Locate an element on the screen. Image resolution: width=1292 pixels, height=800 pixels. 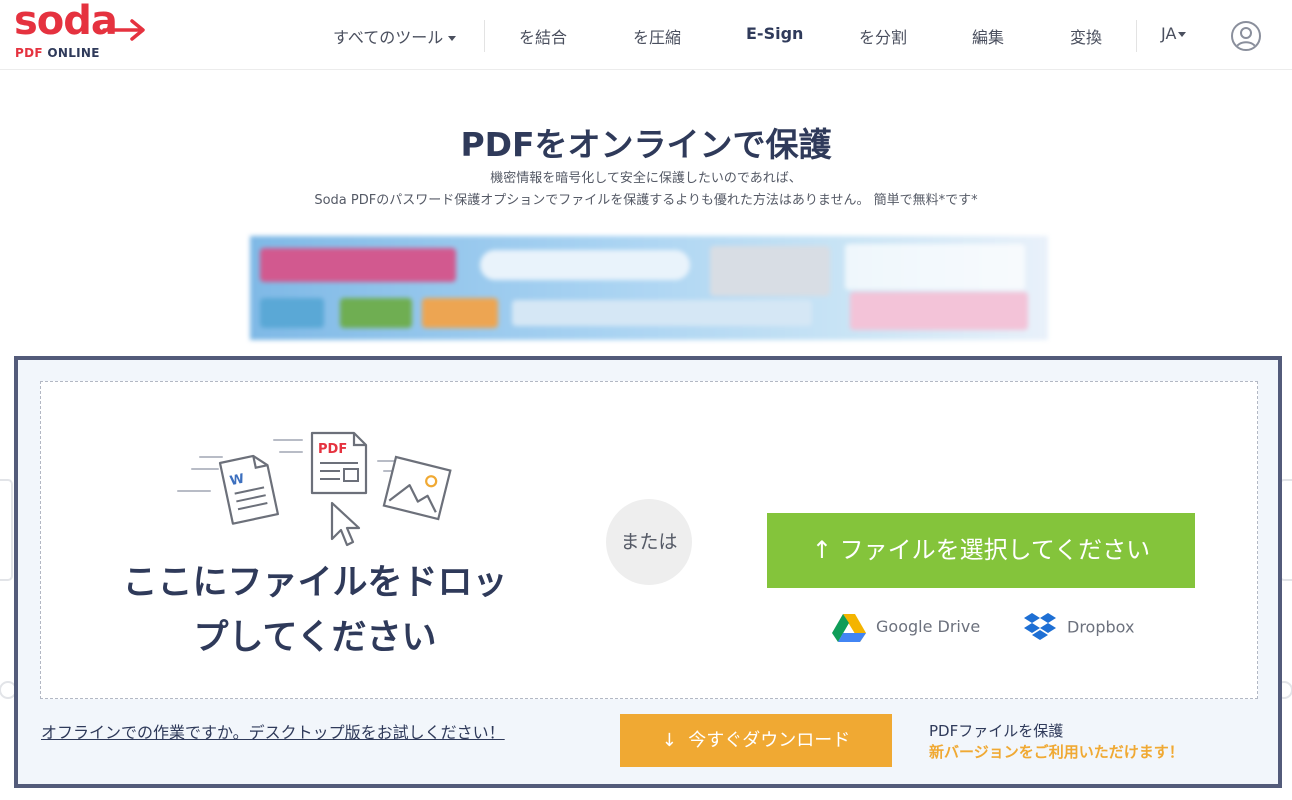
cursor-icon is located at coordinates (345, 524).